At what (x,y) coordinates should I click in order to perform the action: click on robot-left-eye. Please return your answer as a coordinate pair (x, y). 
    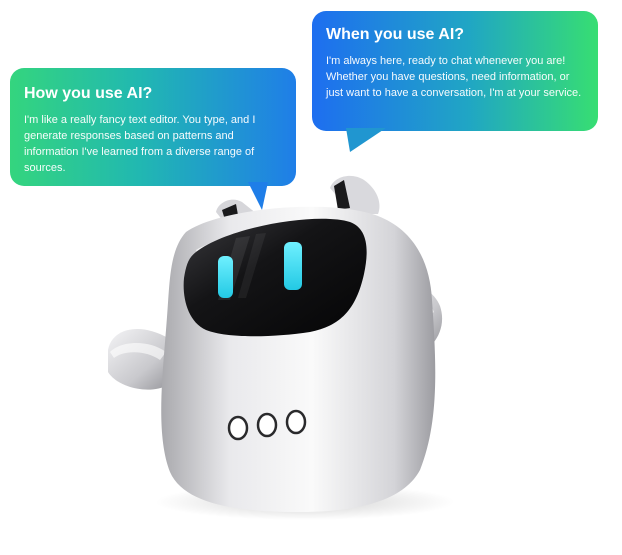
    Looking at the image, I should click on (225, 277).